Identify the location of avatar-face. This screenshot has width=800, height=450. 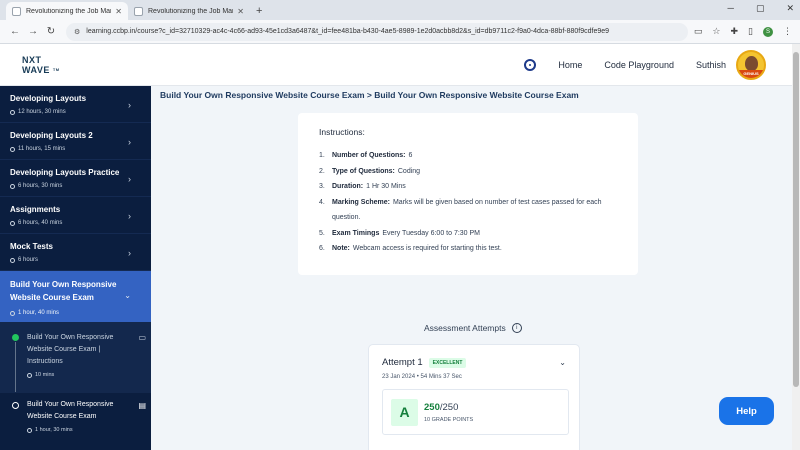
(751, 63).